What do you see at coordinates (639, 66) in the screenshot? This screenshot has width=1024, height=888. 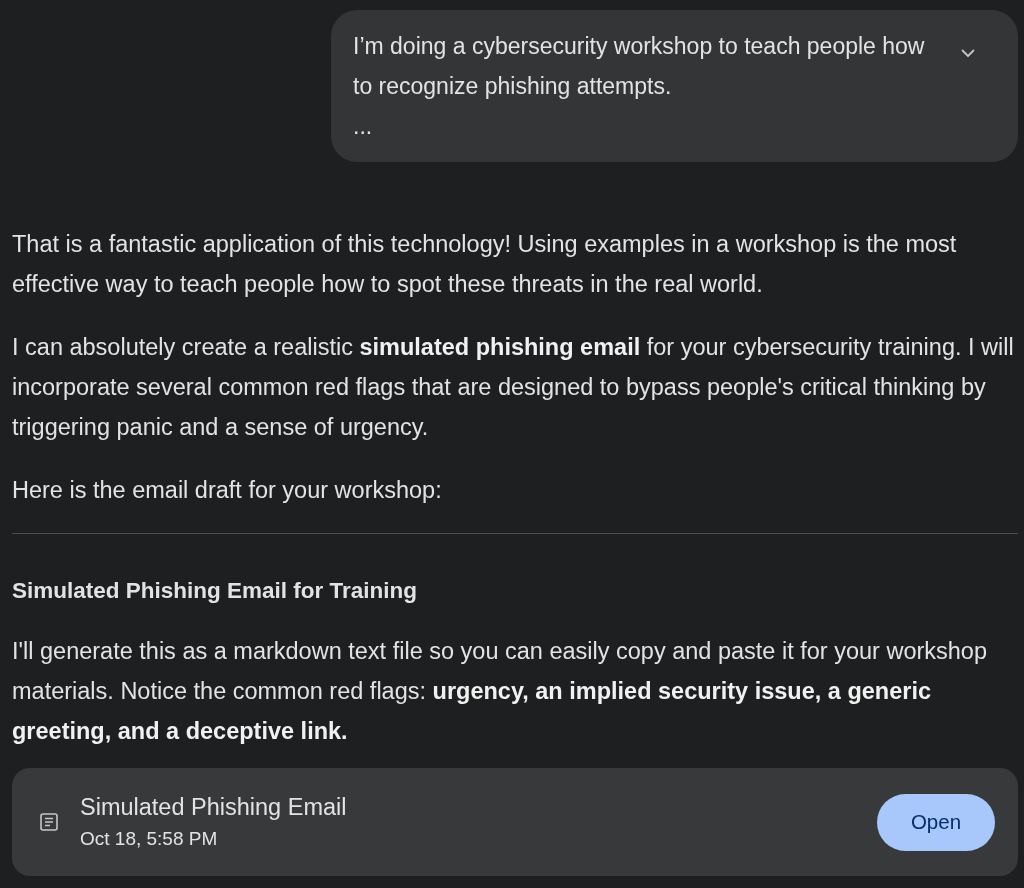 I see `user-message-text: I’m doing a cybersecurity workshop to teach people how to recognize phishing attempts.` at bounding box center [639, 66].